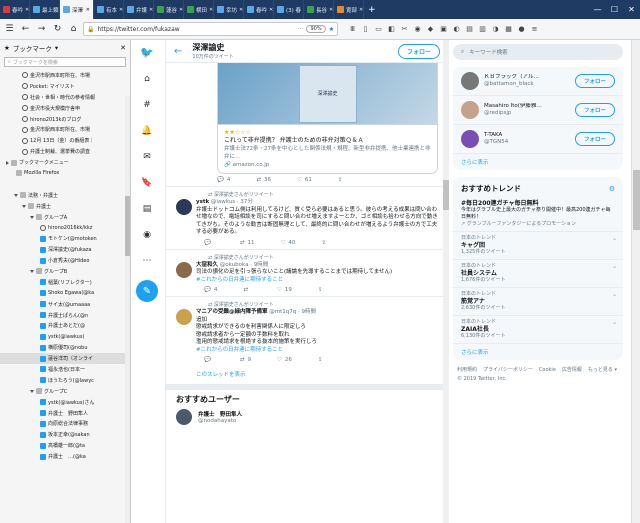  I want to click on footer-link: プライバシーポリシー, so click(508, 370).